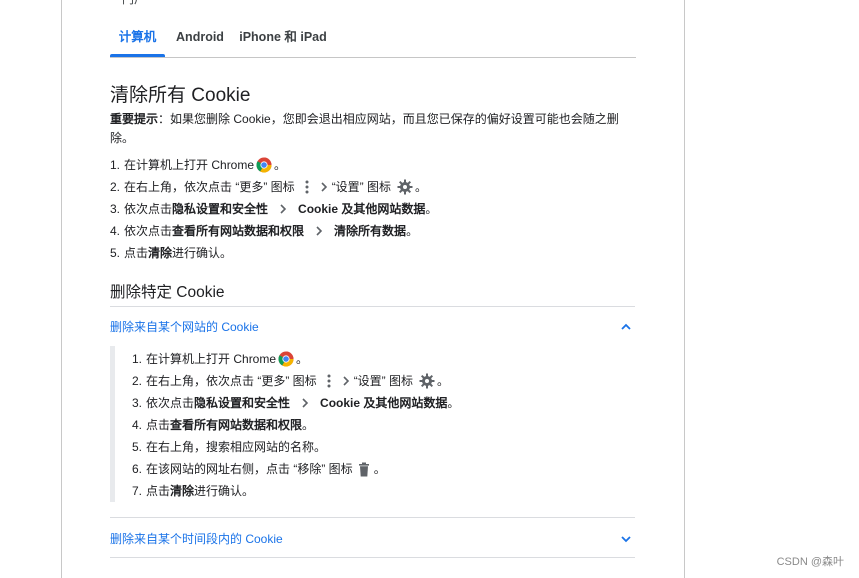  What do you see at coordinates (180, 95) in the screenshot?
I see `section-title-clear-all: 清除所有 Cookie` at bounding box center [180, 95].